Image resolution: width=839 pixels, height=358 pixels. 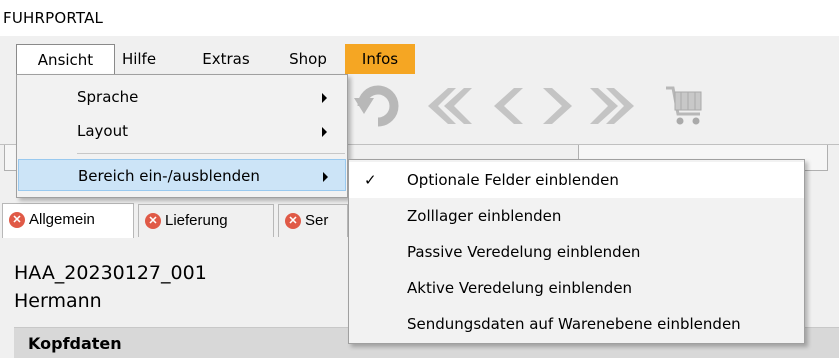 I want to click on submenu-item-optionale-felder: ✓ Optionale Felder einblenden, so click(x=576, y=180).